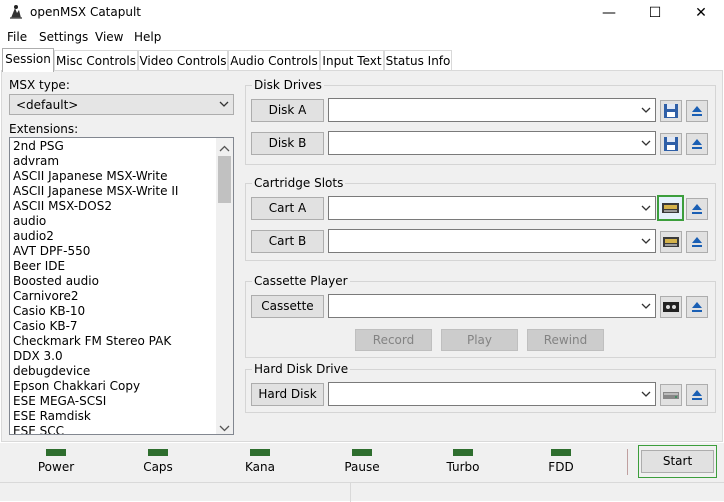 The height and width of the screenshot is (502, 724). What do you see at coordinates (224, 179) in the screenshot?
I see `scroll-thumb` at bounding box center [224, 179].